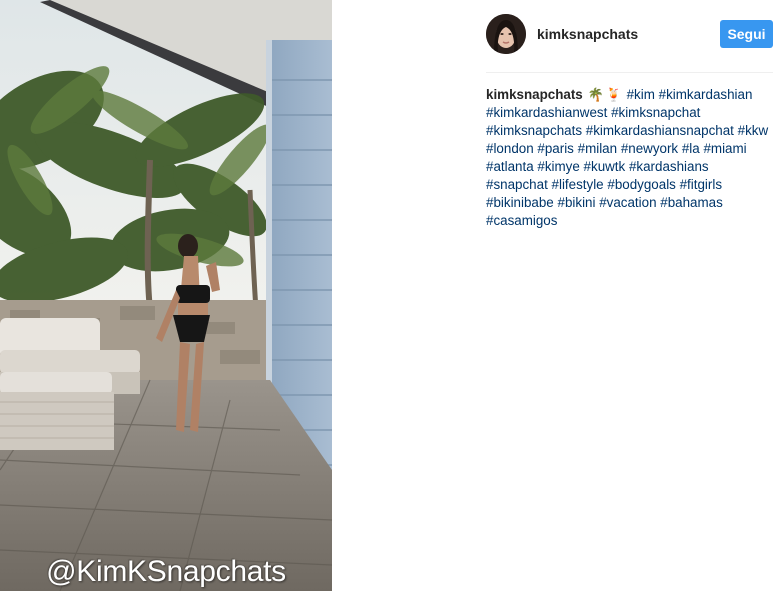 Image resolution: width=773 pixels, height=591 pixels. Describe the element at coordinates (534, 130) in the screenshot. I see `hashtag-link: #kimksnapchats` at that location.